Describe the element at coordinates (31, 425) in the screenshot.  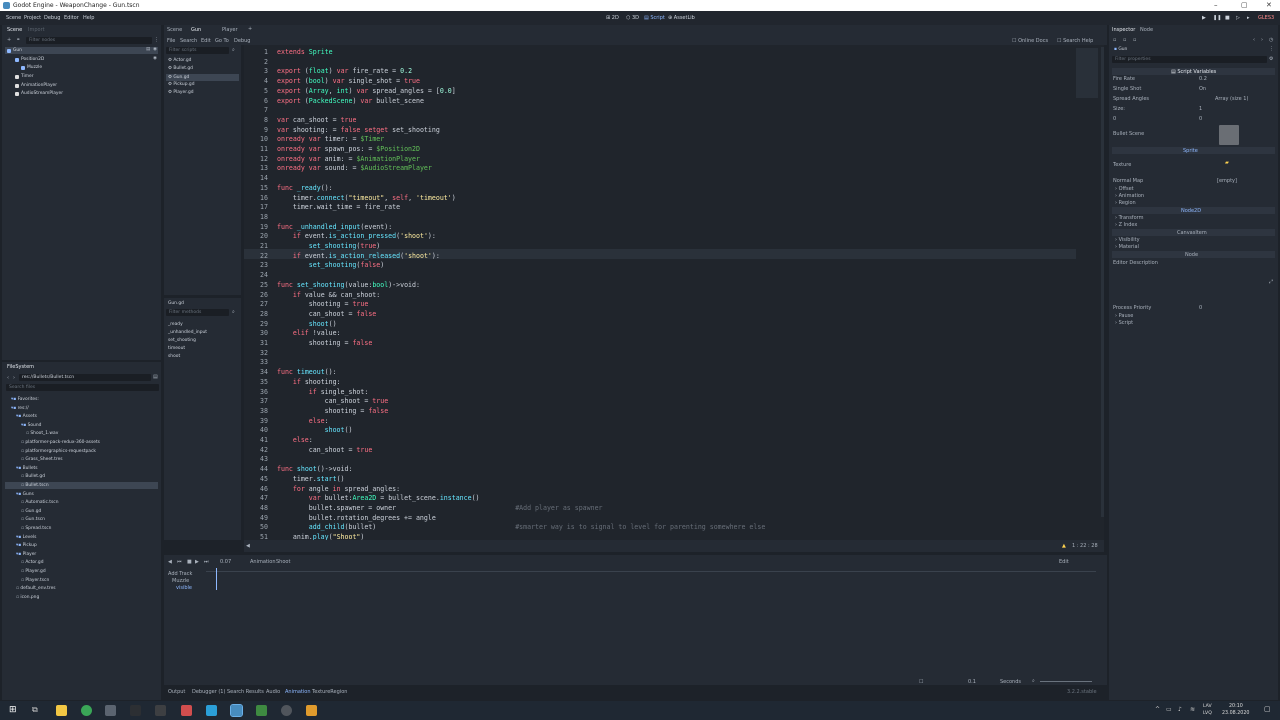
I see `file-tree-item: ▾▪ Sound` at that location.